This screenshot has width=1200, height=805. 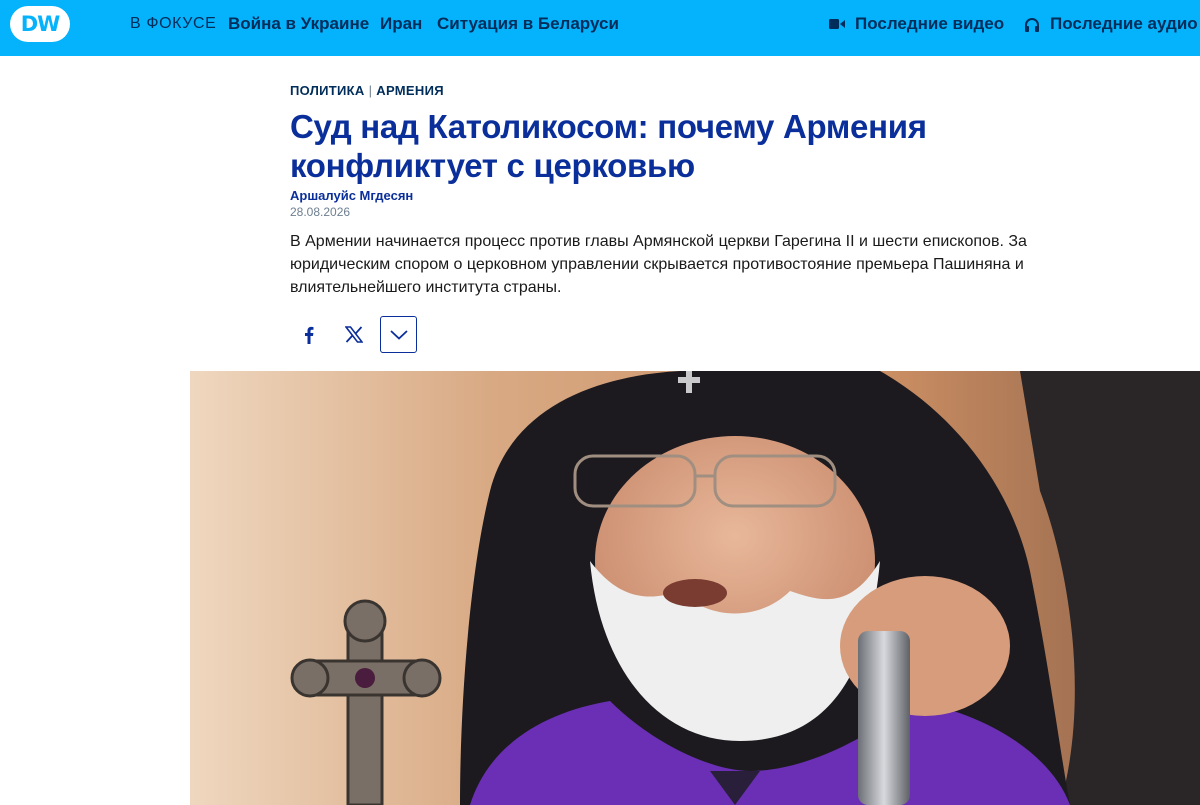 What do you see at coordinates (401, 24) in the screenshot?
I see `nav-link-iran: Иран` at bounding box center [401, 24].